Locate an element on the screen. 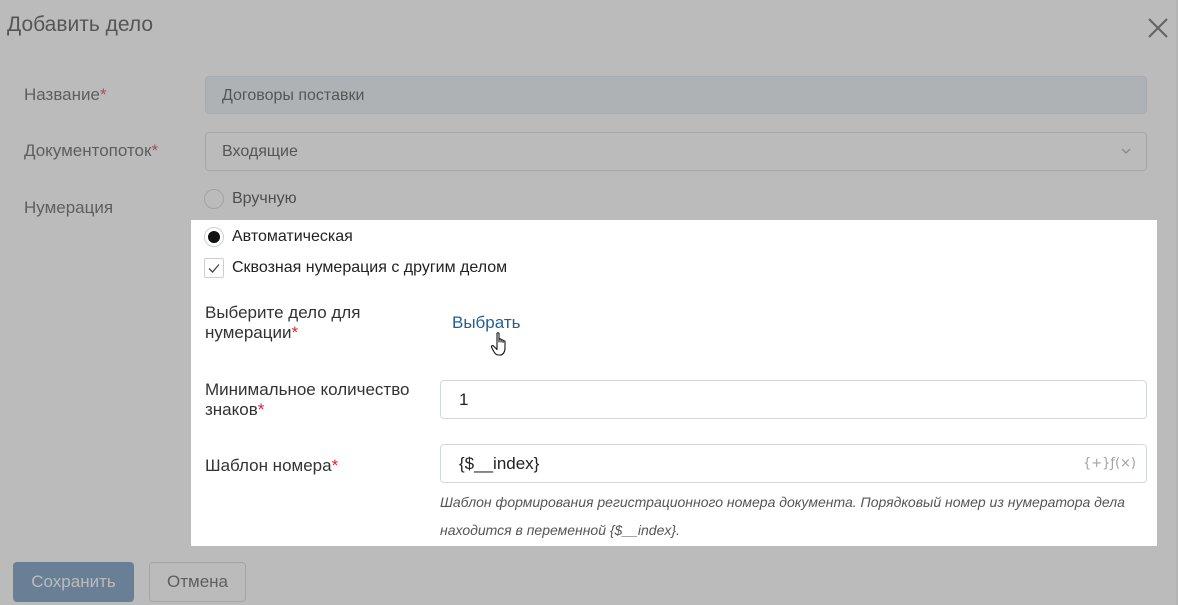 The image size is (1178, 605). radio-automatic: Автоматическая is located at coordinates (278, 237).